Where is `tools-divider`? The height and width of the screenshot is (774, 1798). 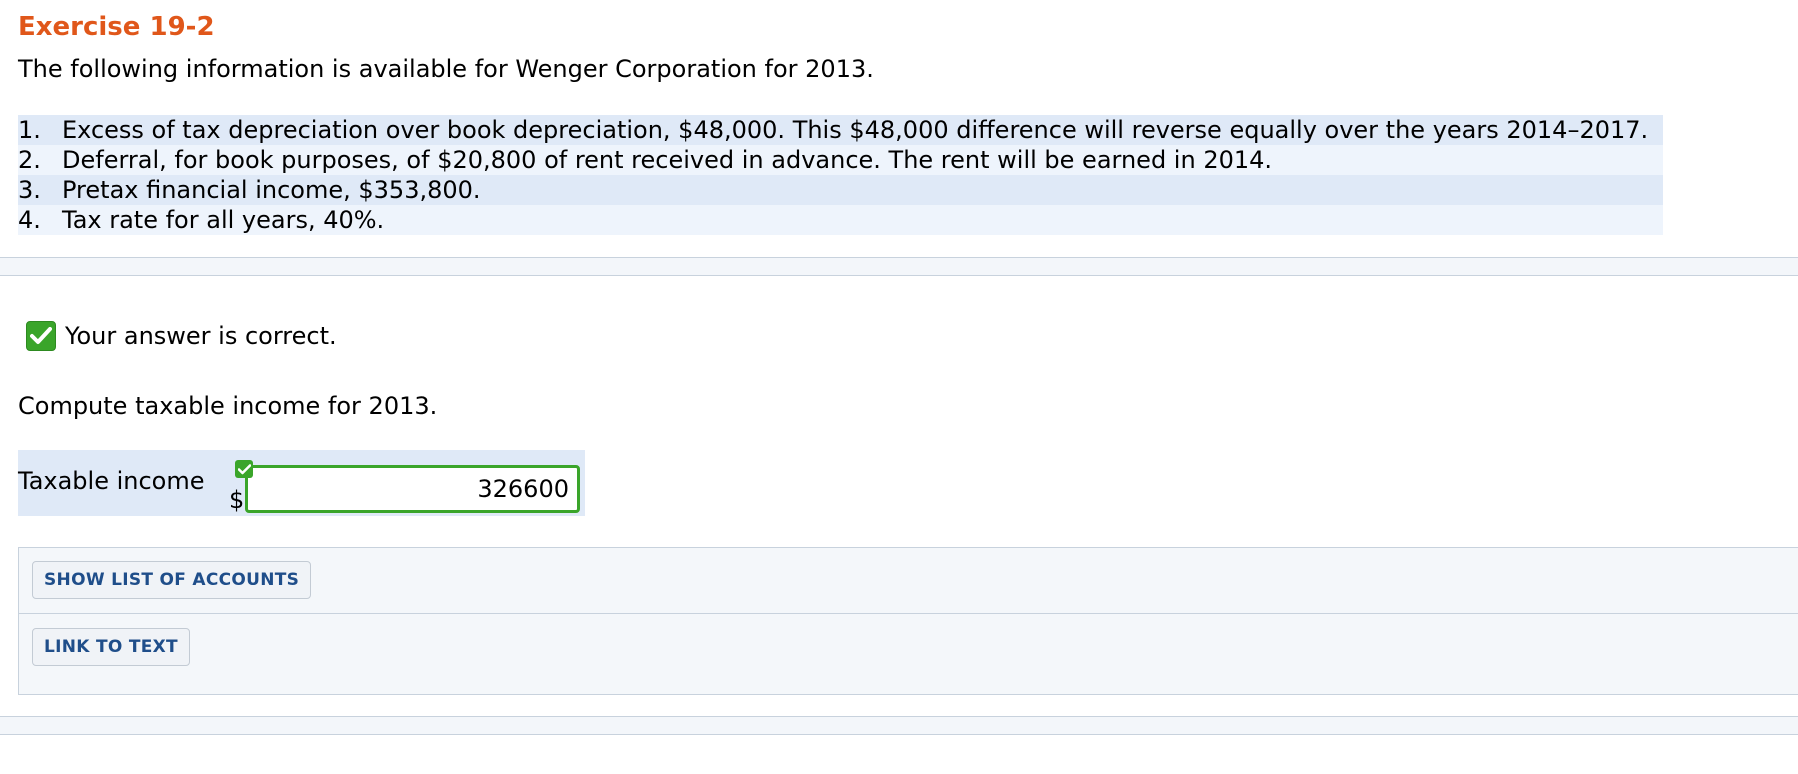 tools-divider is located at coordinates (908, 613).